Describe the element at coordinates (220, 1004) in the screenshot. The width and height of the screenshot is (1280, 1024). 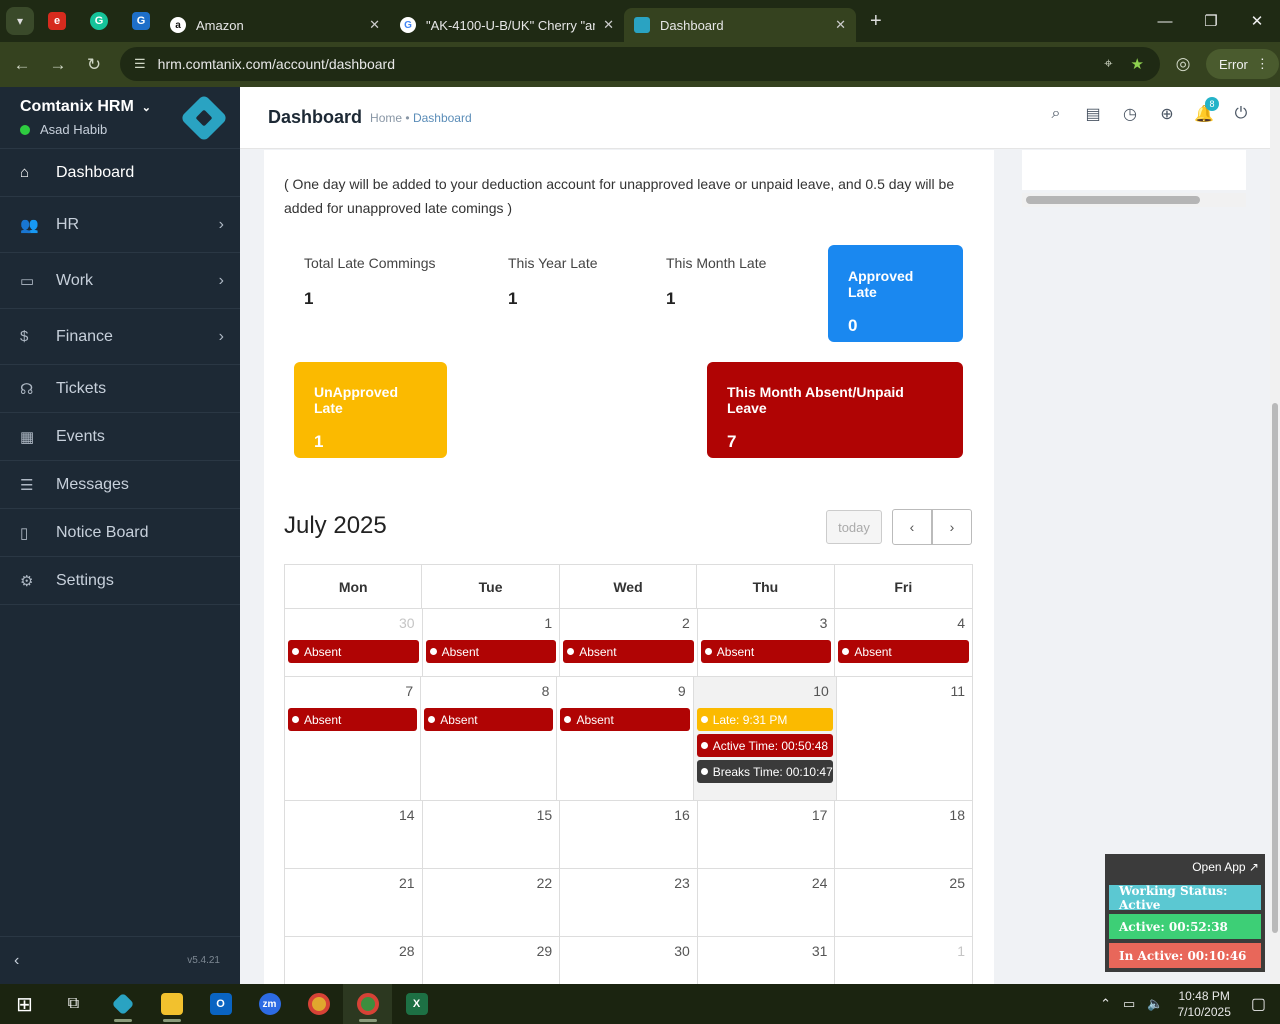
I see `taskbar-app-outlook: O` at that location.